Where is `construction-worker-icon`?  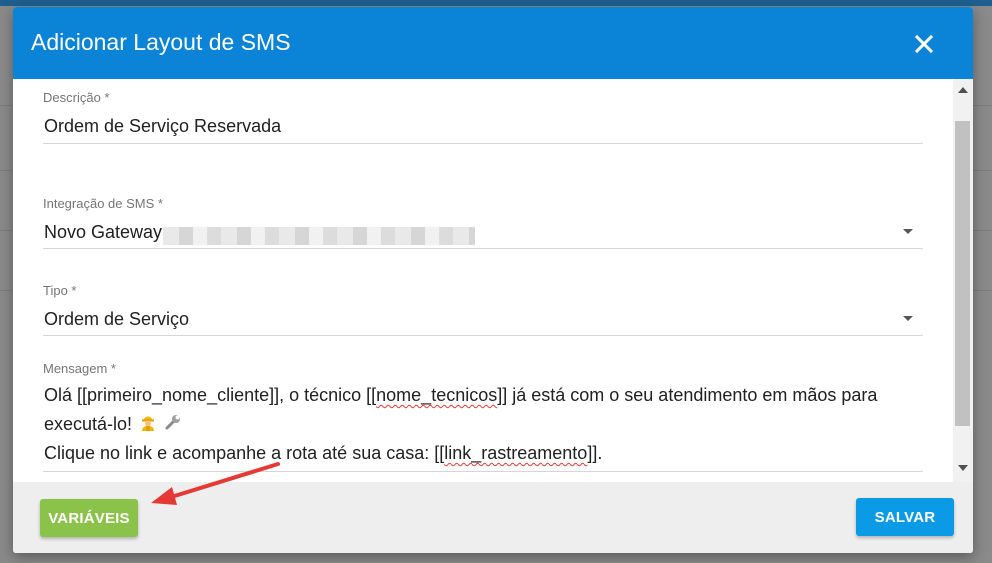
construction-worker-icon is located at coordinates (148, 425).